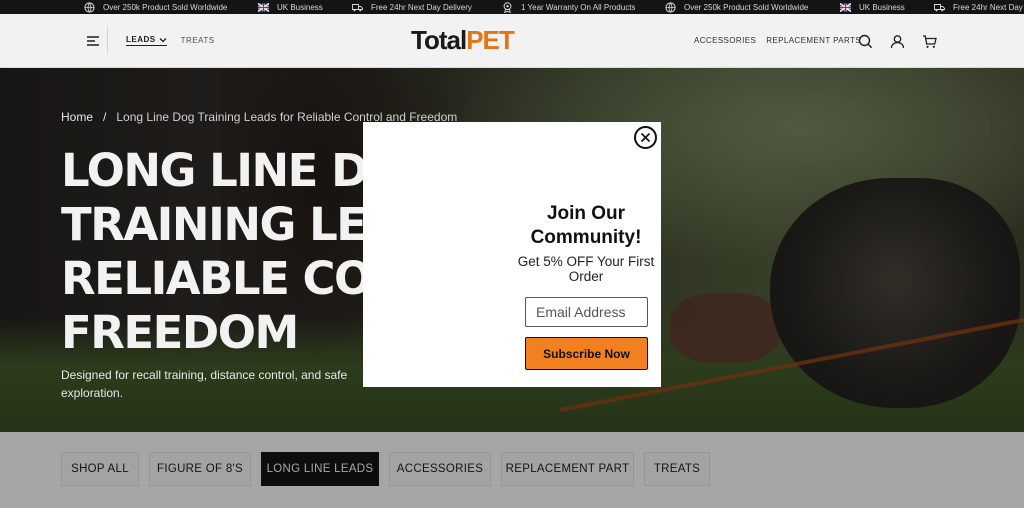 Image resolution: width=1024 pixels, height=508 pixels. I want to click on announcement-item: 1 Year Warranty On All Products, so click(568, 7).